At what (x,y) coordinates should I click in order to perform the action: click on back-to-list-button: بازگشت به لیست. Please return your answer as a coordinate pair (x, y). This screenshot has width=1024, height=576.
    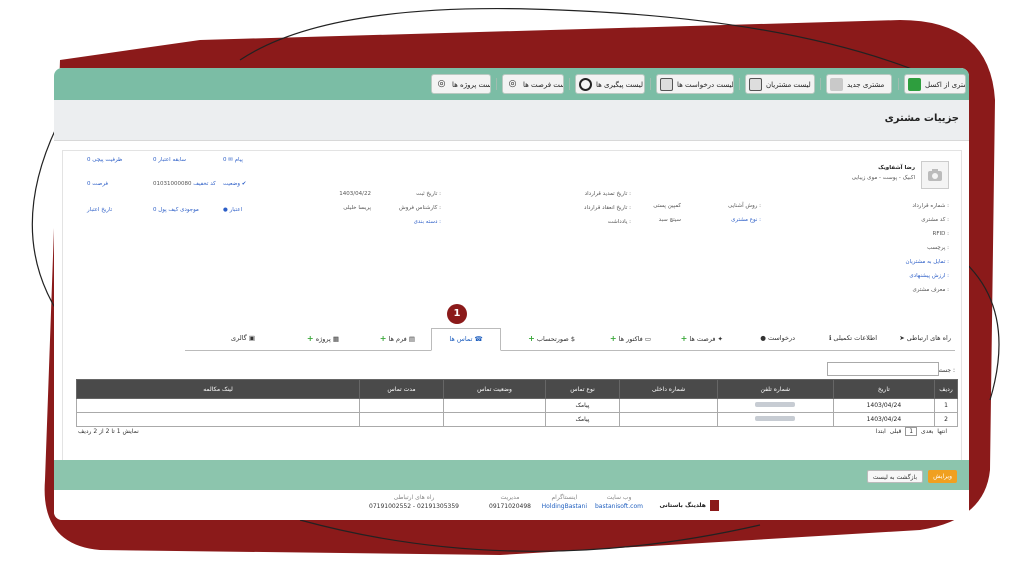
    Looking at the image, I should click on (894, 476).